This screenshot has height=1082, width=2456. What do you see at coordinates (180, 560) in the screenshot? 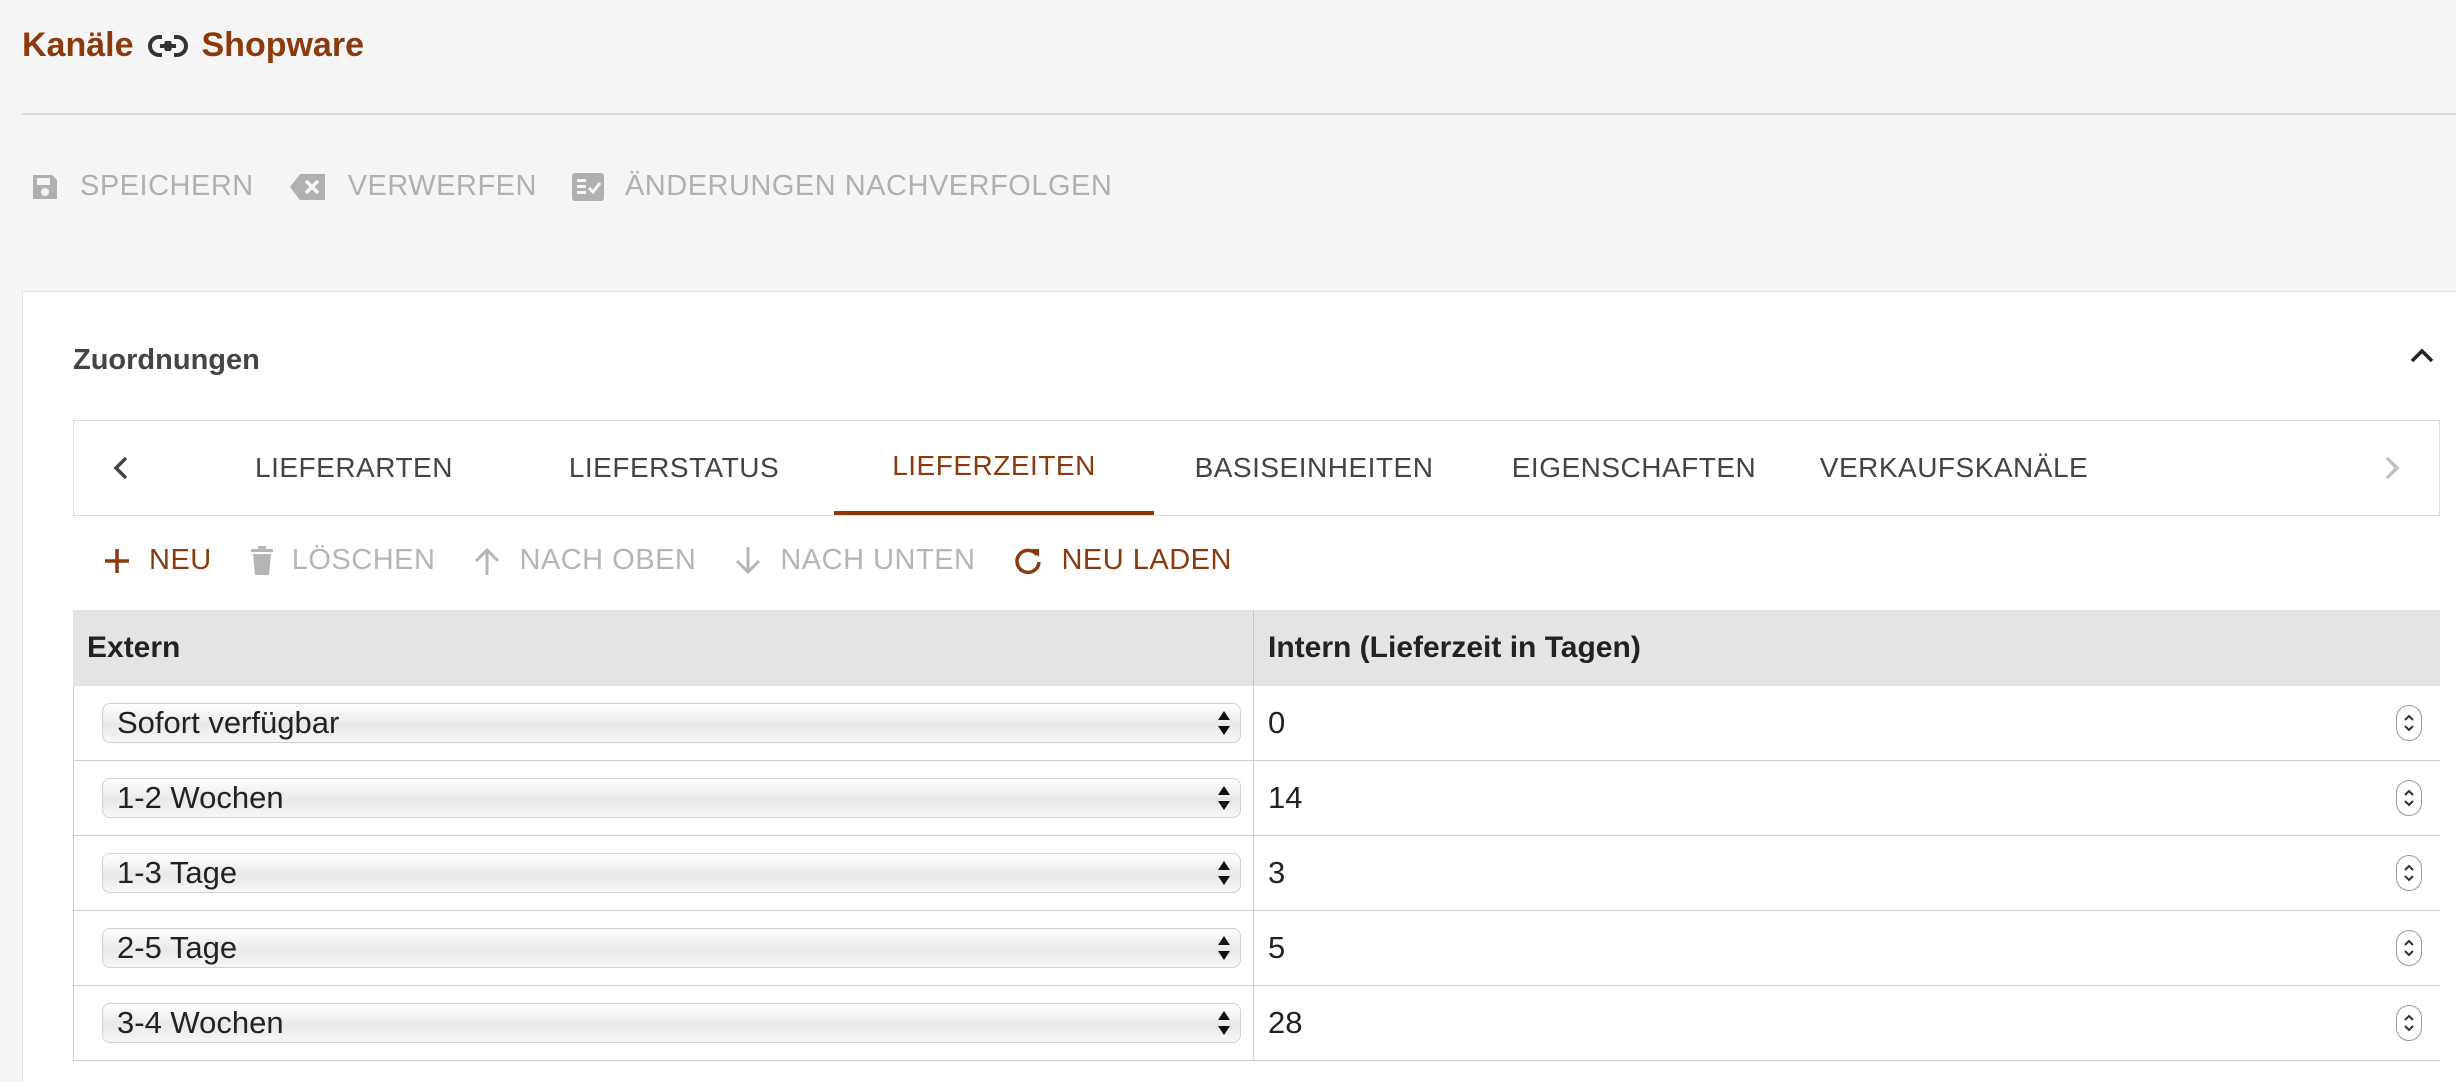
I see `new-label: NEU` at bounding box center [180, 560].